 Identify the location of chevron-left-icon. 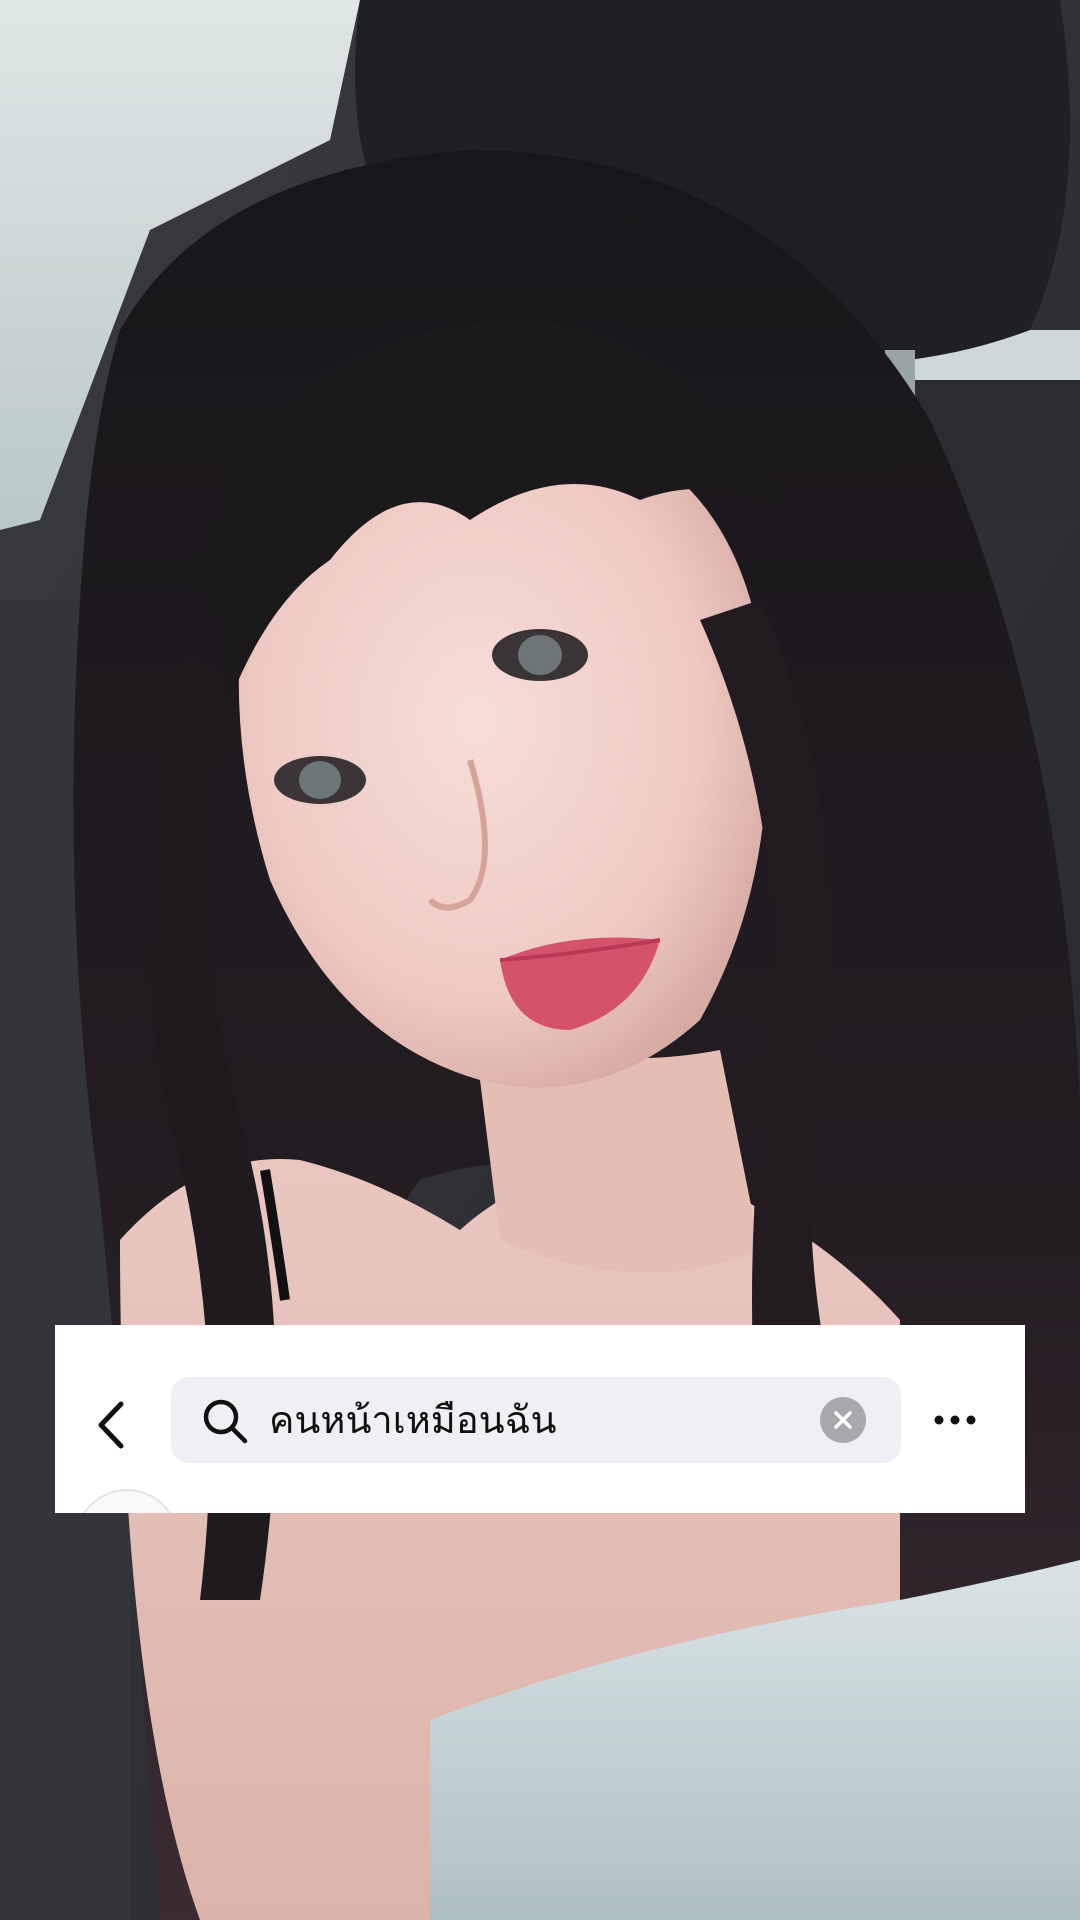
(111, 1425).